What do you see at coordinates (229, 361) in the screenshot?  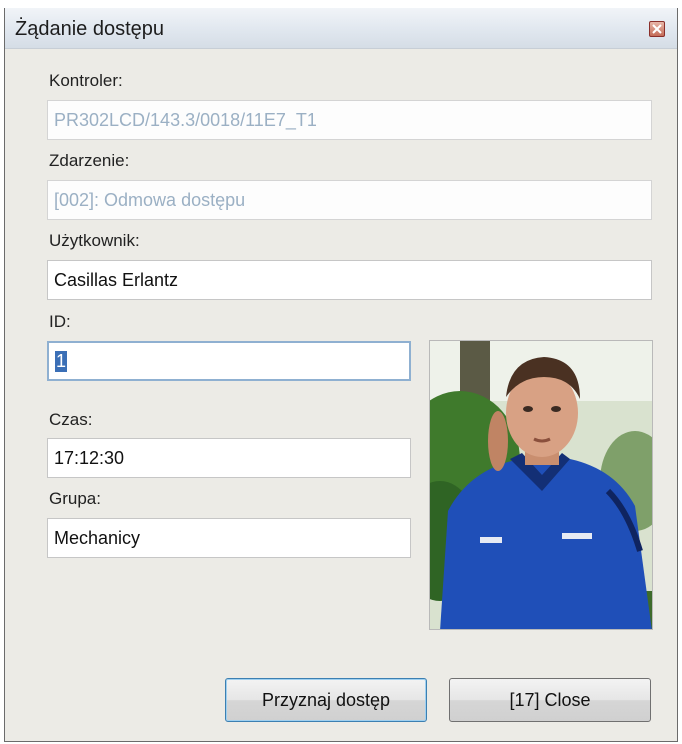 I see `id-field: 1` at bounding box center [229, 361].